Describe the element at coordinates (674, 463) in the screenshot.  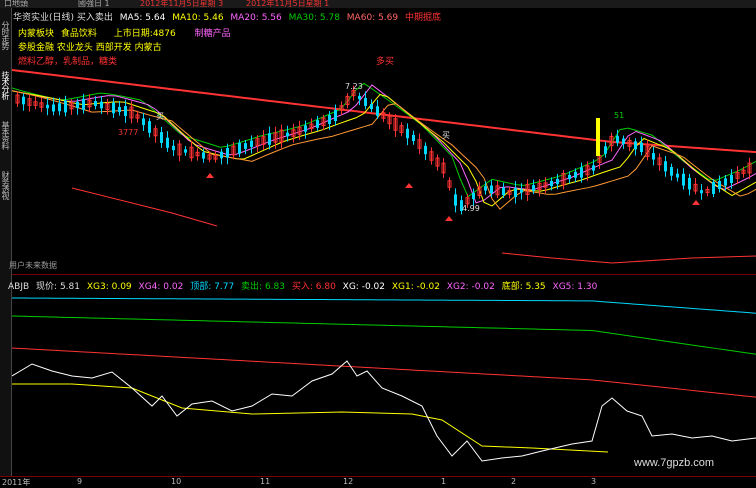
I see `watermark: www.7gpzb.com` at that location.